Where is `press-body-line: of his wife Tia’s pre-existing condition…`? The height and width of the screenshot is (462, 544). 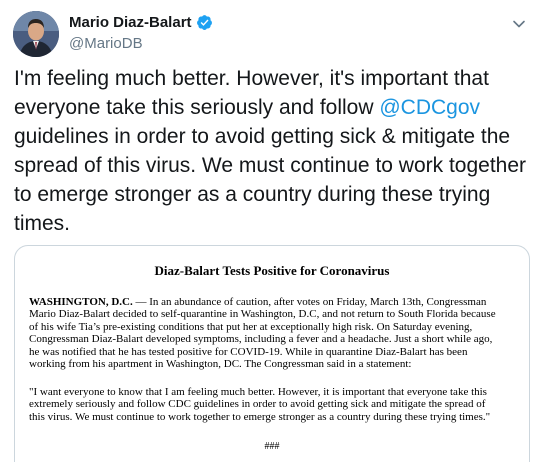 press-body-line: of his wife Tia’s pre-existing condition… is located at coordinates (251, 326).